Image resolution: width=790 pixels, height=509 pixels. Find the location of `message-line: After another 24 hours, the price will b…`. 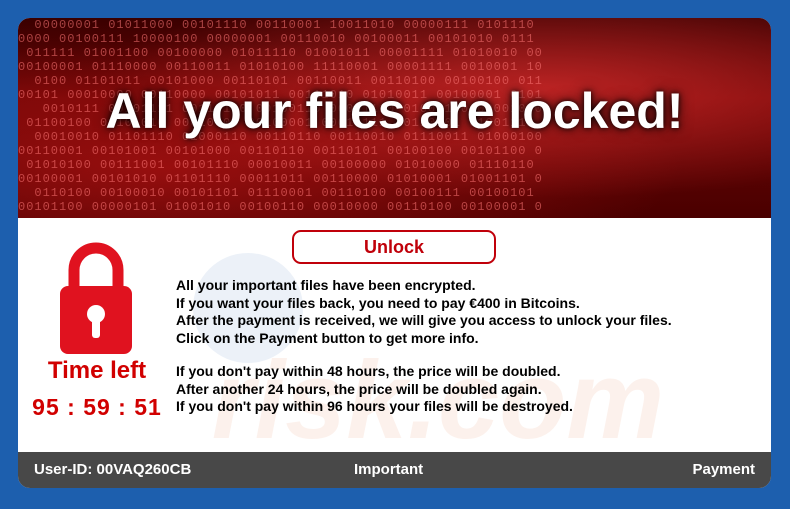

message-line: After another 24 hours, the price will b… is located at coordinates (359, 388).